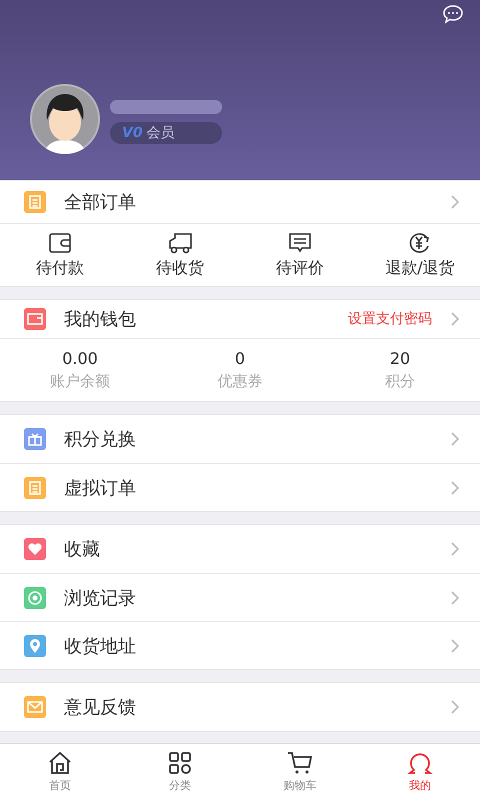  Describe the element at coordinates (240, 487) in the screenshot. I see `menu-row: 虚拟订单` at that location.